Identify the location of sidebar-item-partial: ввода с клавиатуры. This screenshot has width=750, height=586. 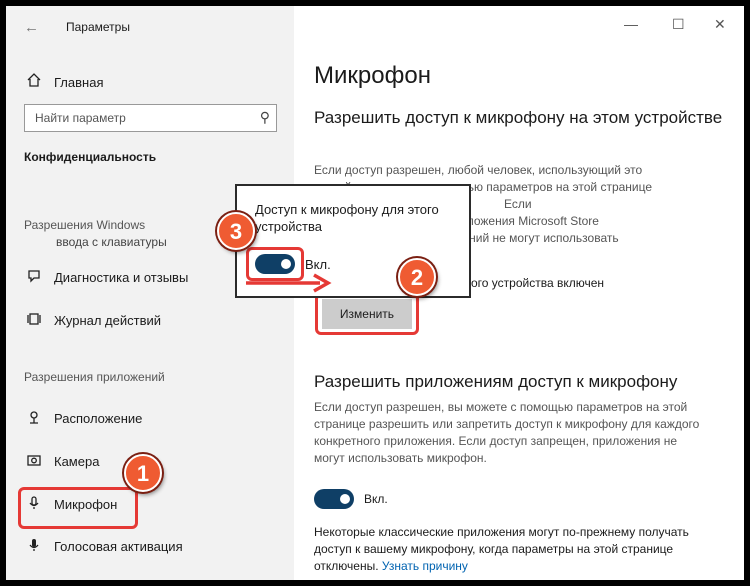
(111, 245).